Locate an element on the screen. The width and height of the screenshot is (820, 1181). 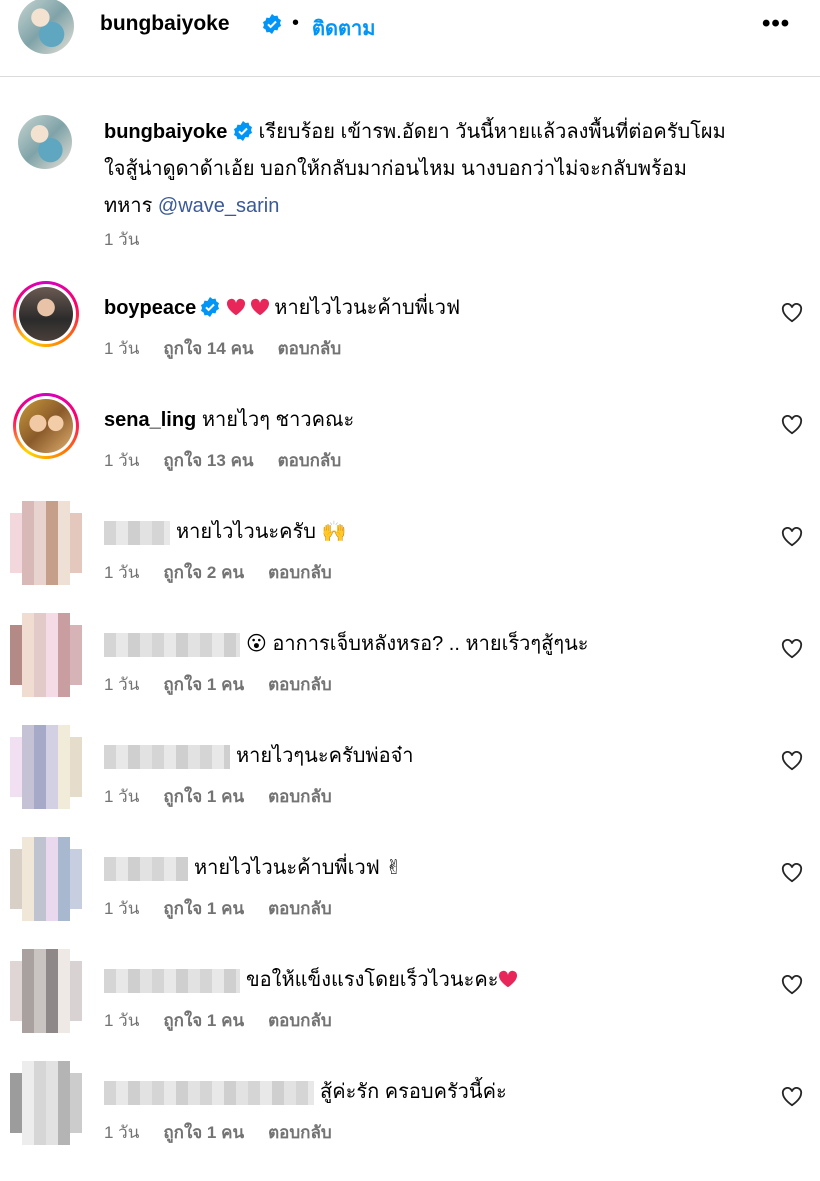
comment-meta: 1 วัน ถูกใจ 2 คน ตอบกลับ is located at coordinates (230, 572).